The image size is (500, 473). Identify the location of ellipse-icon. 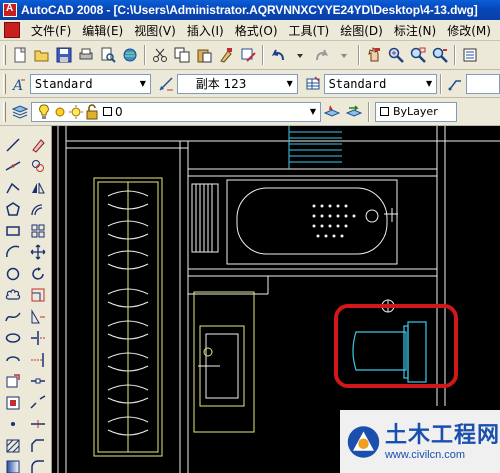
(13, 339).